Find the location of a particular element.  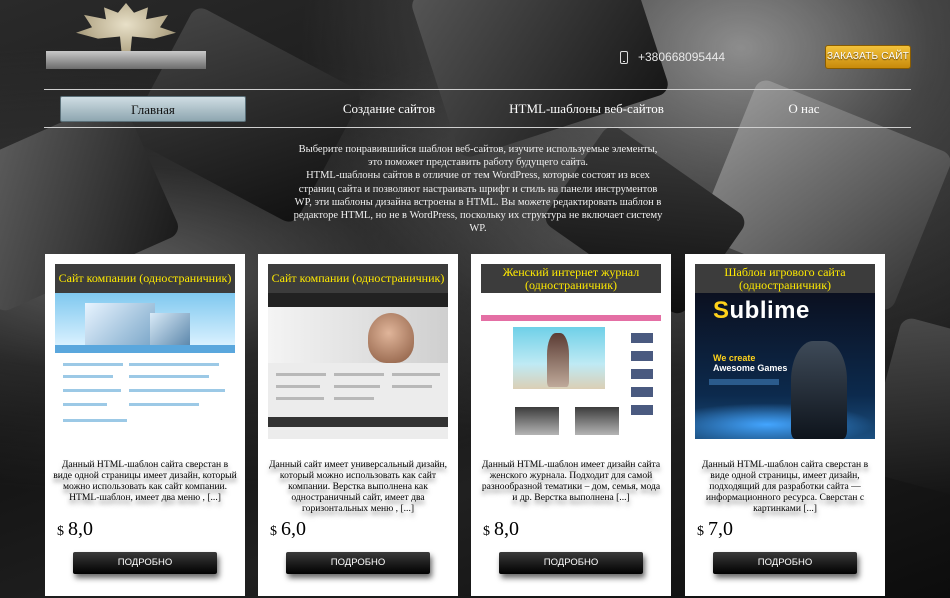

price-value: 7,0 is located at coordinates (720, 529).